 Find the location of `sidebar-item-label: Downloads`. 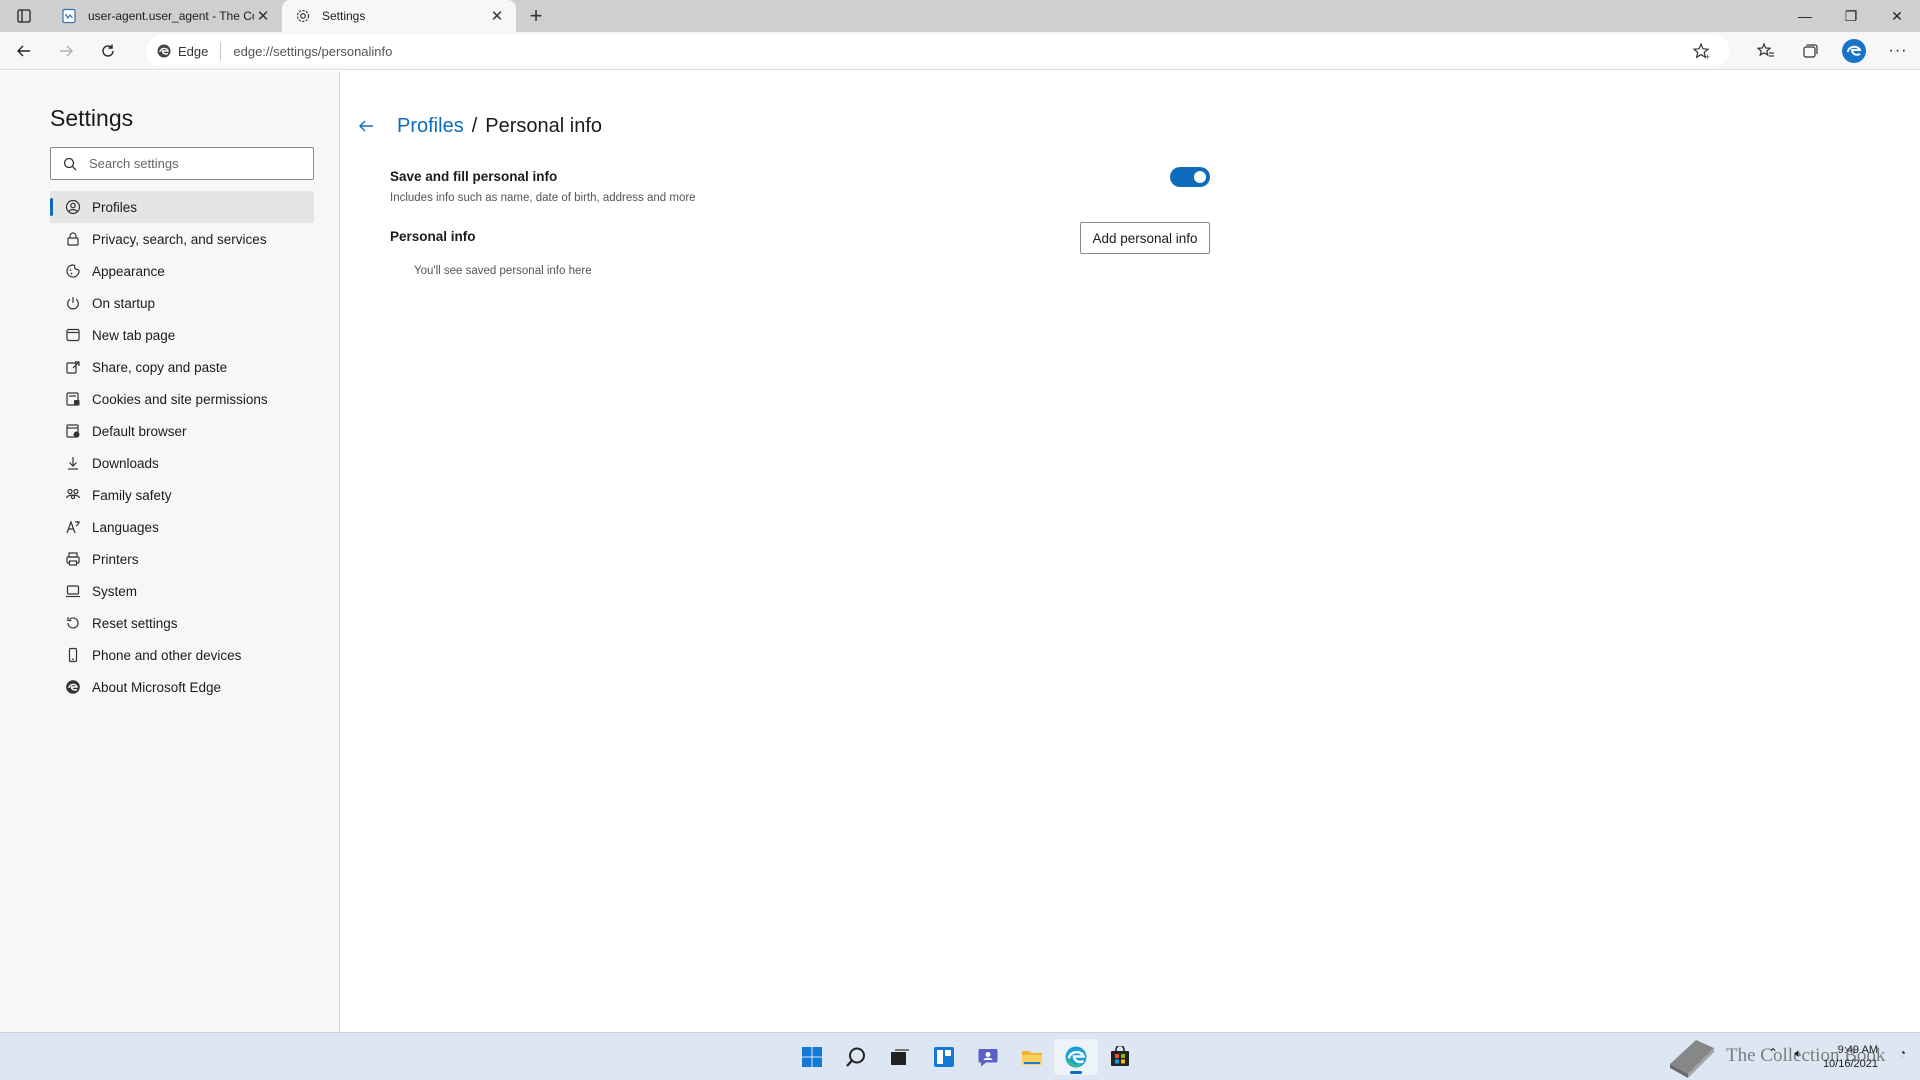

sidebar-item-label: Downloads is located at coordinates (125, 463).